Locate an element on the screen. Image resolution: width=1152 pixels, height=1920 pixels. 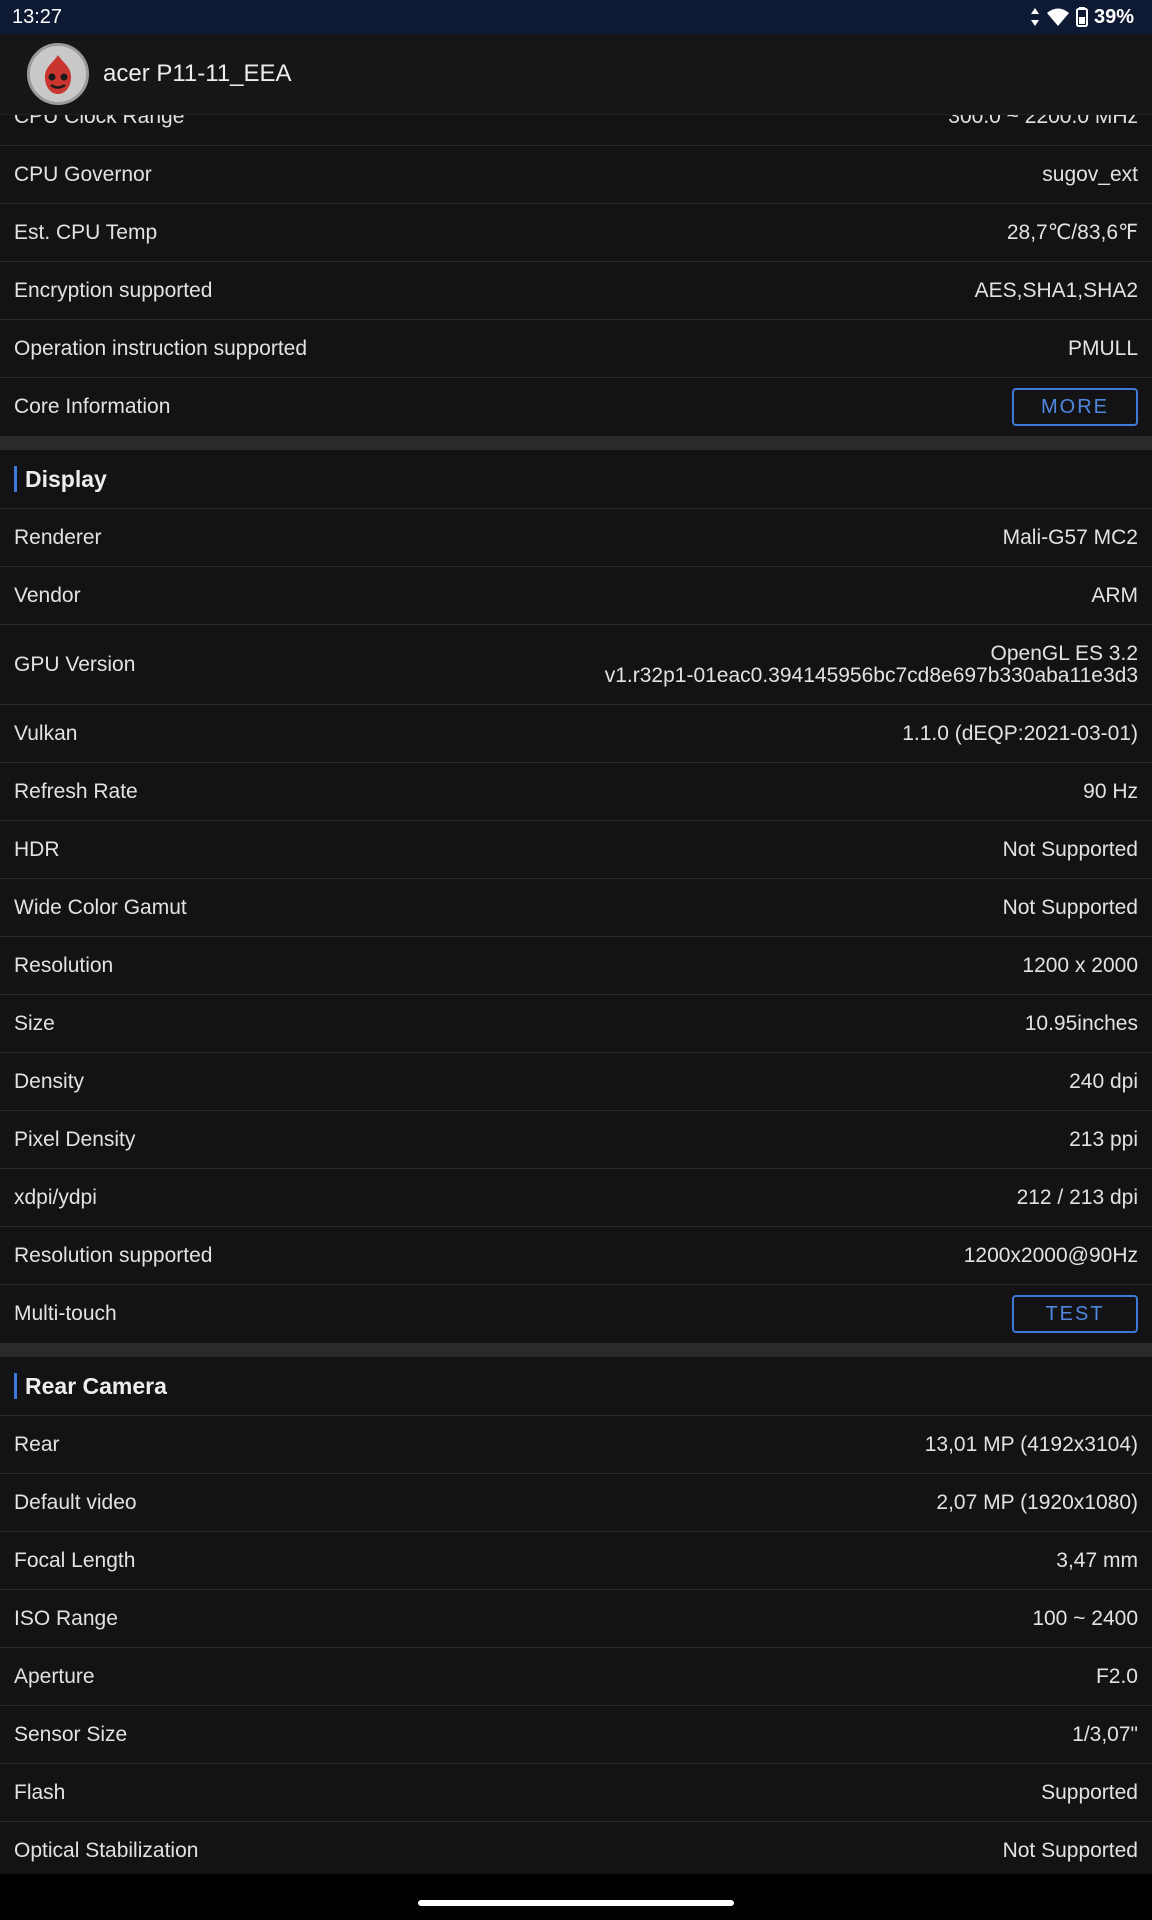
resolution-supported-row: Resolution supported 1200x2000@90Hz is located at coordinates (576, 1256).